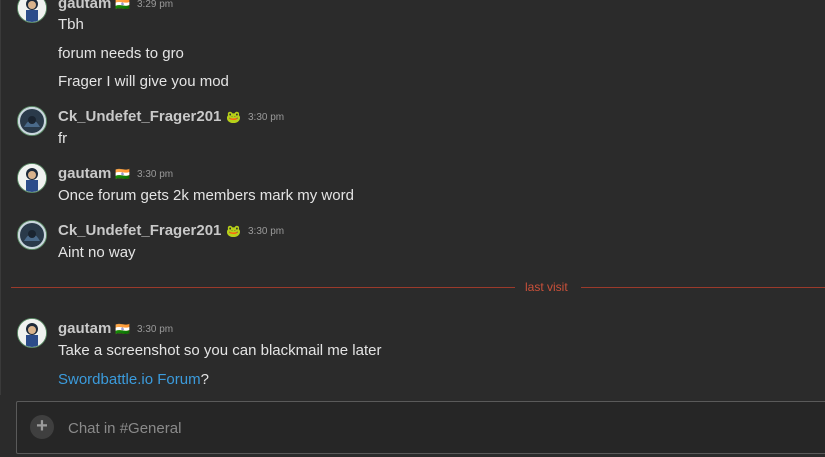 This screenshot has height=457, width=825. I want to click on message-text: forum needs to gro, so click(121, 53).